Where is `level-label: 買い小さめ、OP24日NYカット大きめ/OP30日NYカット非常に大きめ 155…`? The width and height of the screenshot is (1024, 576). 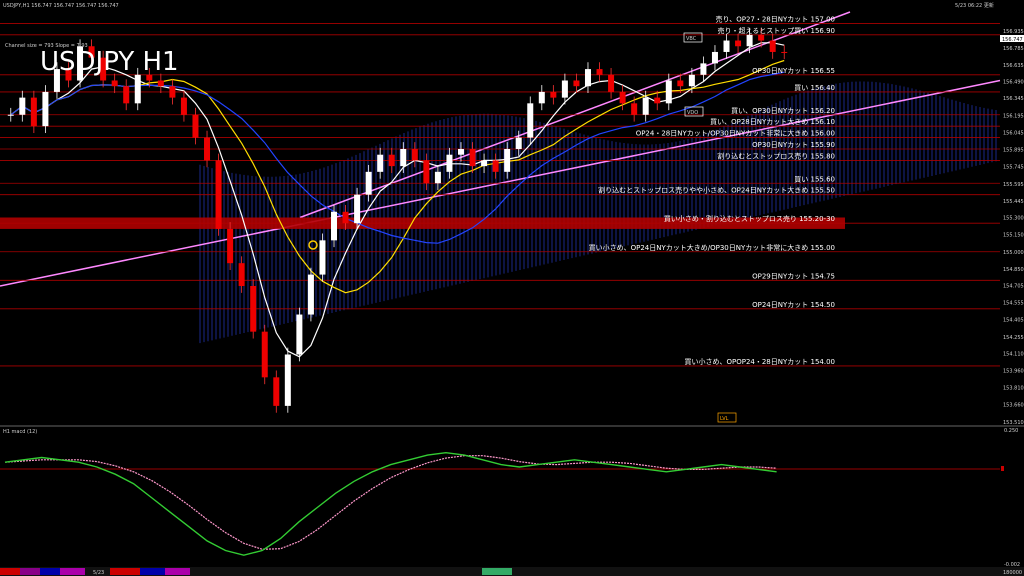 level-label: 買い小さめ、OP24日NYカット大きめ/OP30日NYカット非常に大きめ 155… is located at coordinates (712, 247).